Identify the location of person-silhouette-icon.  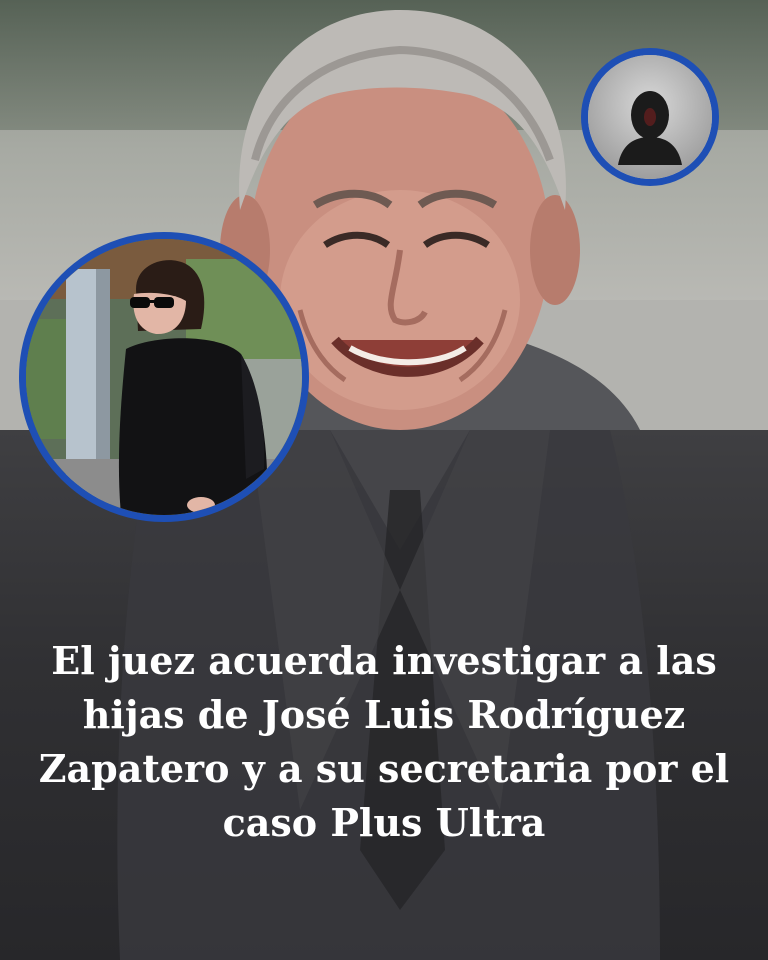
(650, 117).